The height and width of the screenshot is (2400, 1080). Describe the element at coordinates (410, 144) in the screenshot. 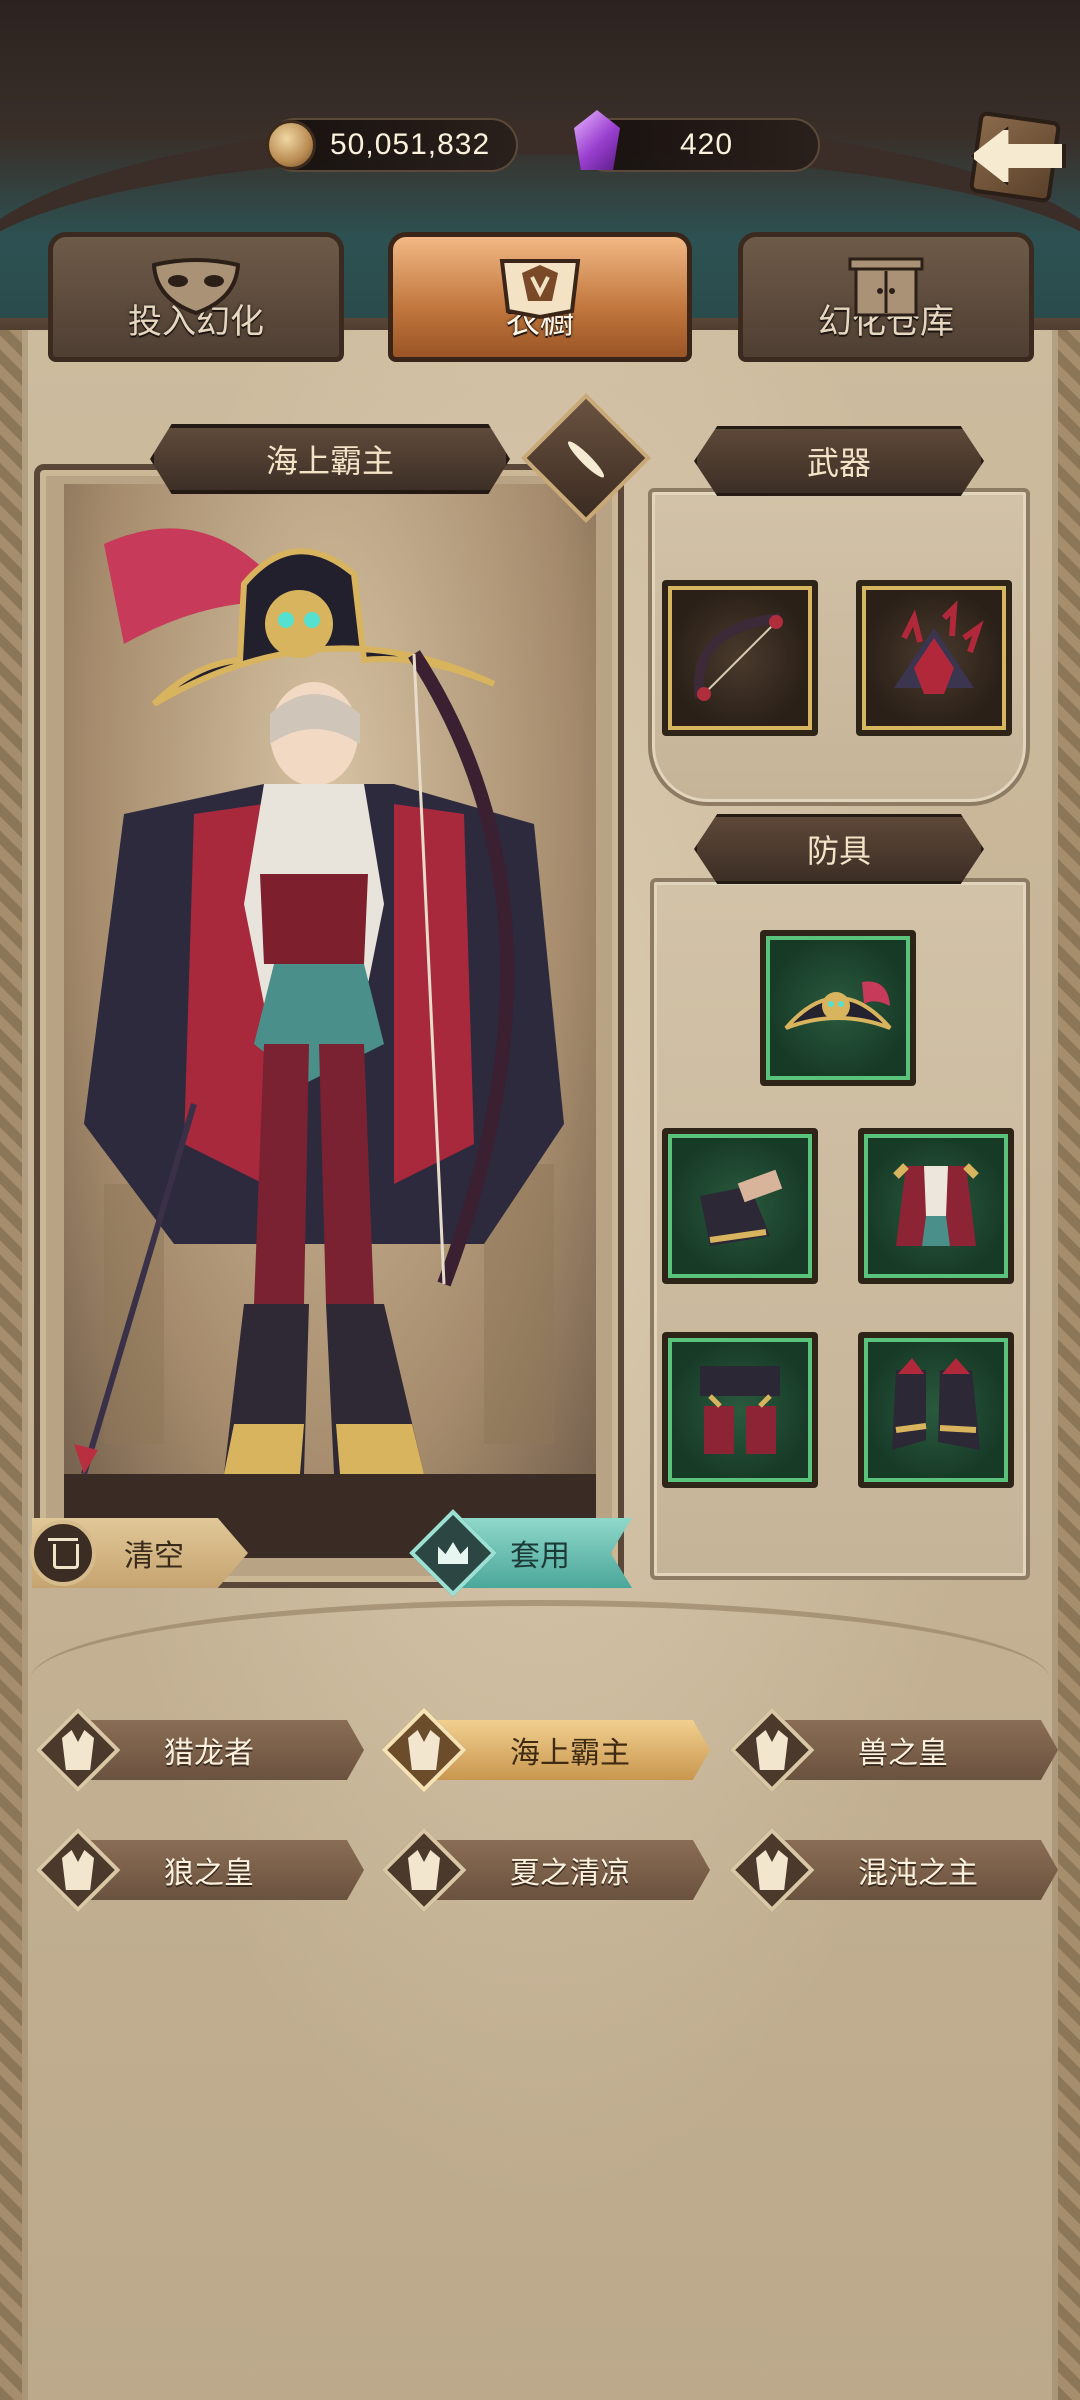

I see `gold-amount: 50,051,832` at that location.